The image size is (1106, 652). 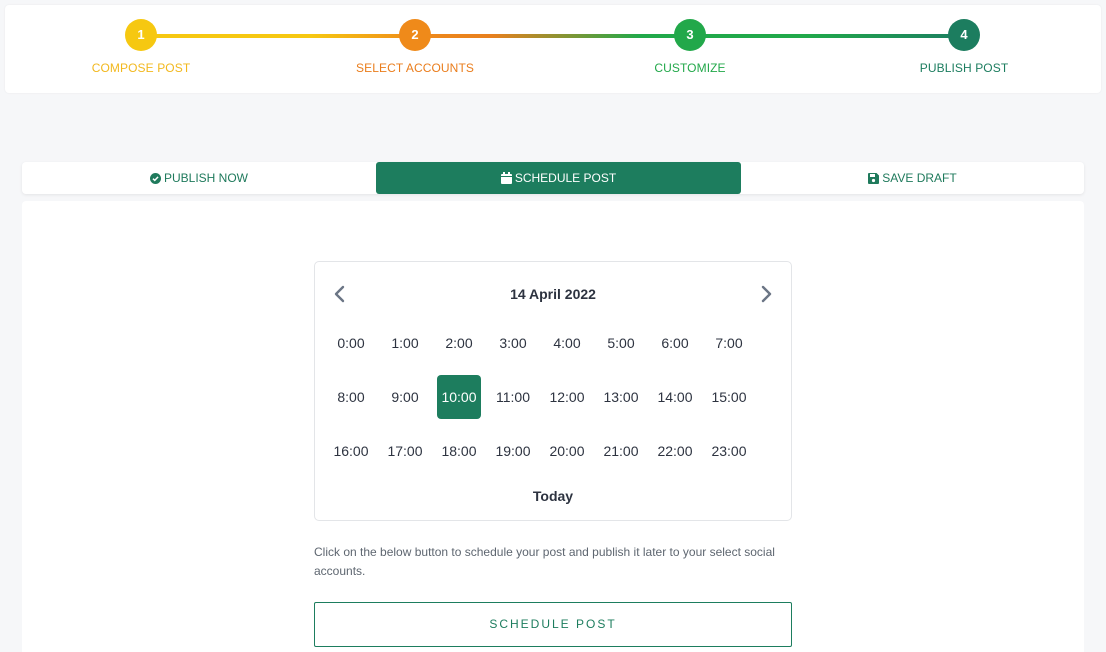 What do you see at coordinates (155, 180) in the screenshot?
I see `check-circle-icon` at bounding box center [155, 180].